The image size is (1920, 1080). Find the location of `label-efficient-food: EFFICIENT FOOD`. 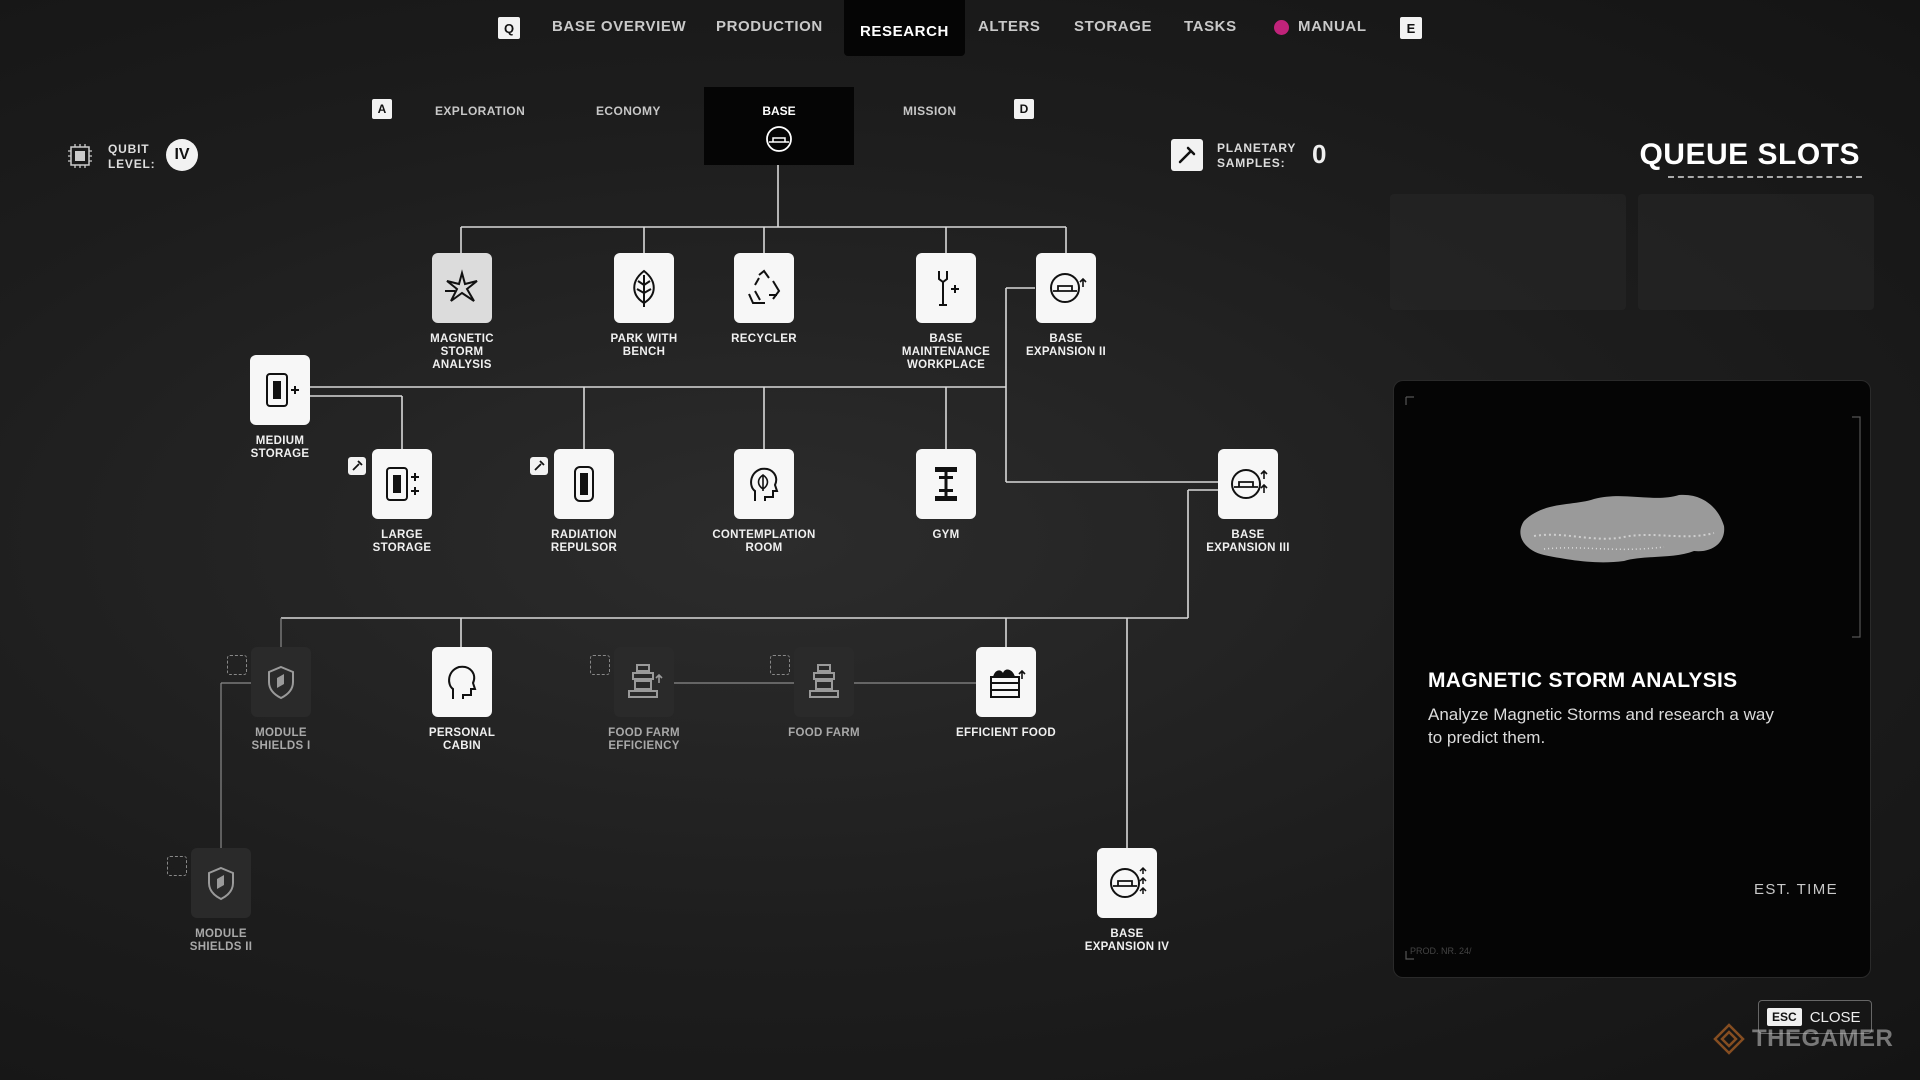

label-efficient-food: EFFICIENT FOOD is located at coordinates (1006, 733).